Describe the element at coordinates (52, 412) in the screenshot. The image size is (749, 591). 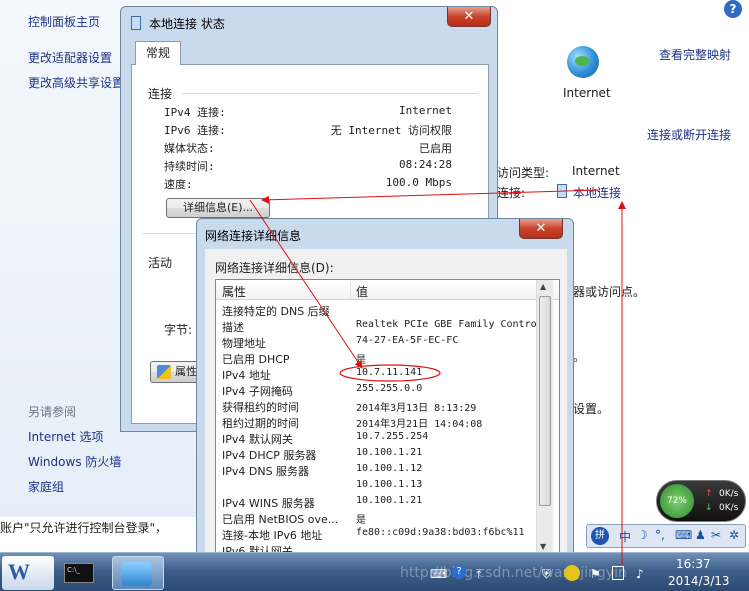
I see `see-also-heading: 另请参阅` at that location.